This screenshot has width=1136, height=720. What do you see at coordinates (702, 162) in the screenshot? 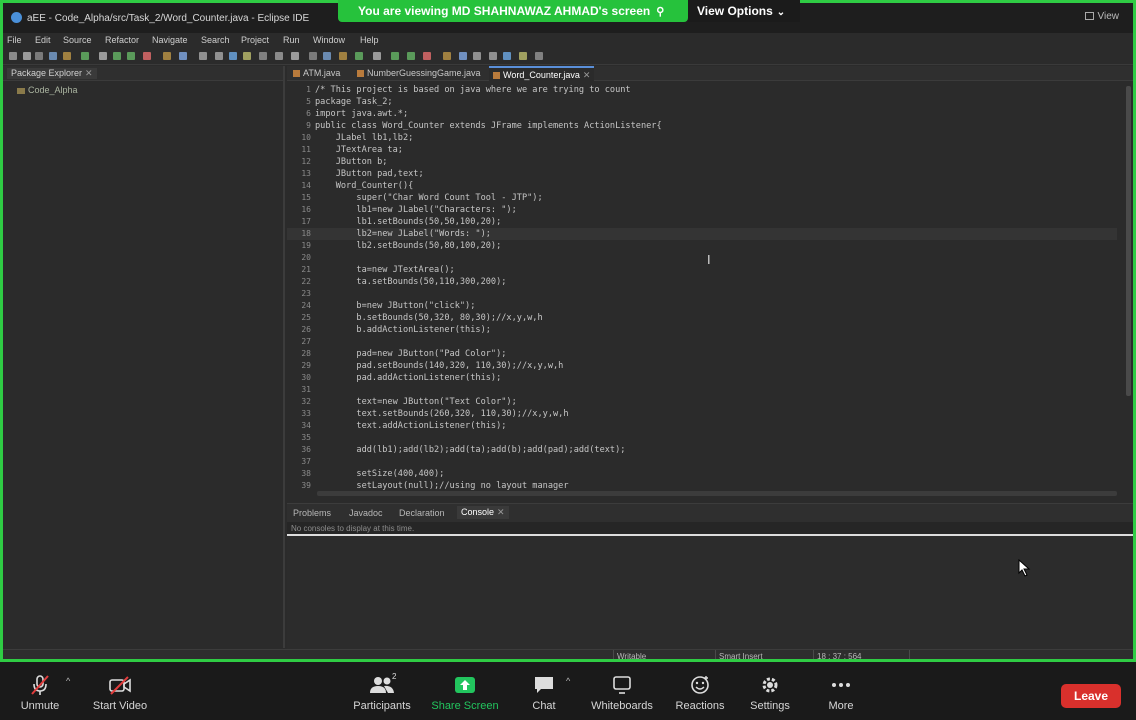
I see `code-line: 12 JButton b;` at bounding box center [702, 162].